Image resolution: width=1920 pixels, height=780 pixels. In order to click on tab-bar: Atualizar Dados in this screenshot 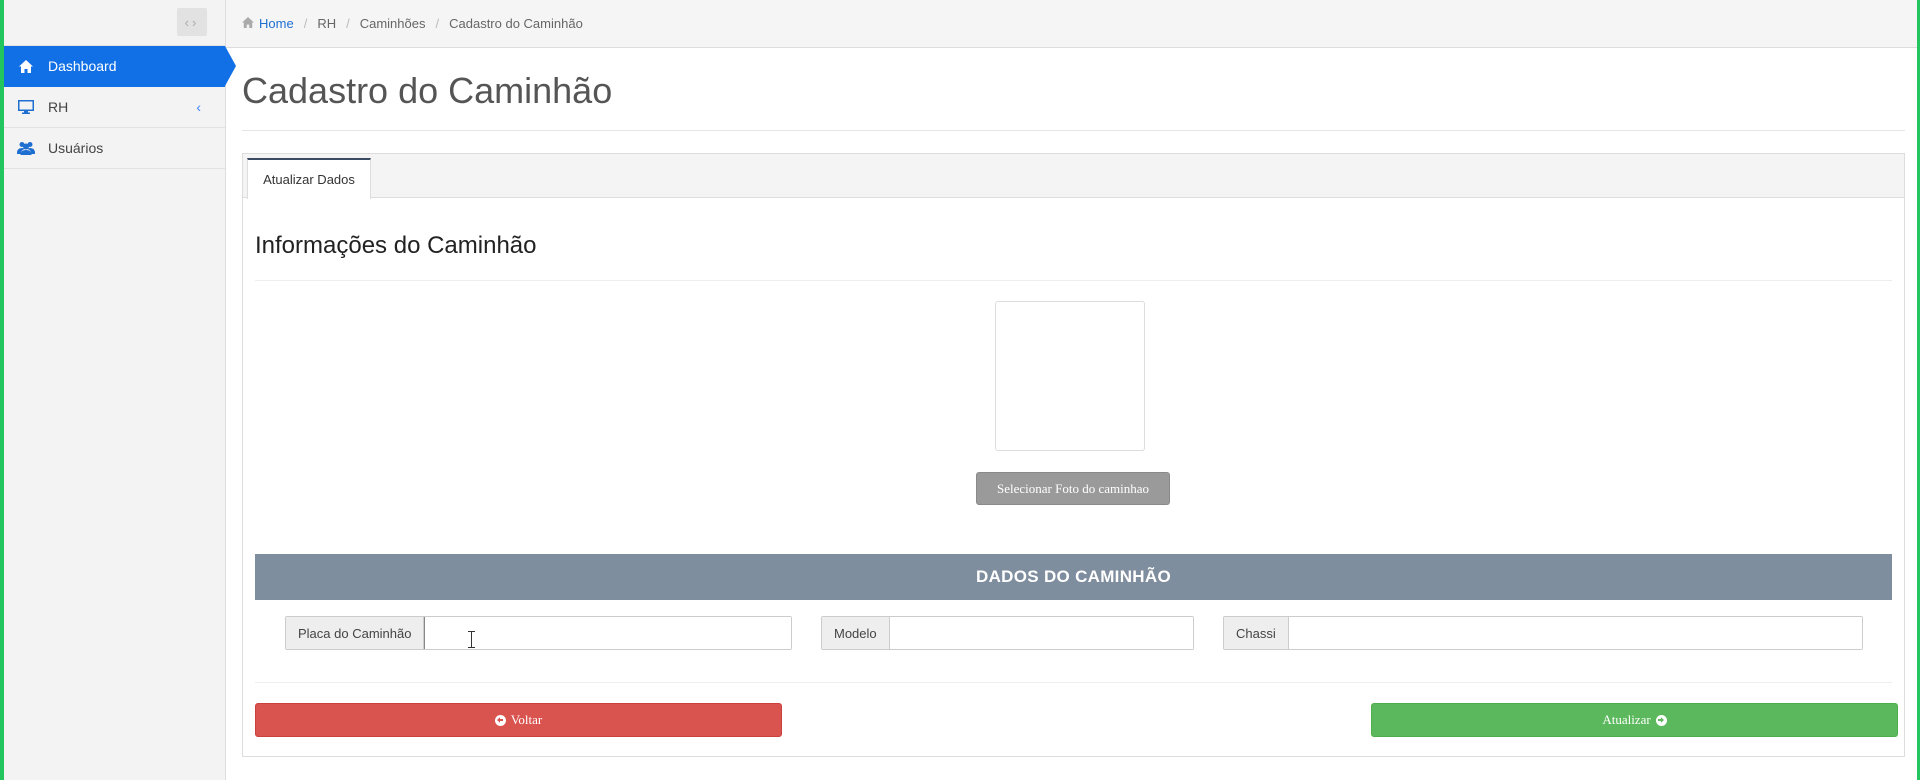, I will do `click(1073, 176)`.